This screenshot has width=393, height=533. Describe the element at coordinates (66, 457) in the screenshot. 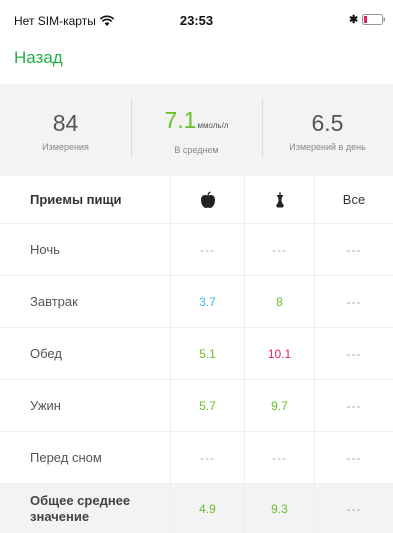

I see `row-label: Перед сном` at that location.